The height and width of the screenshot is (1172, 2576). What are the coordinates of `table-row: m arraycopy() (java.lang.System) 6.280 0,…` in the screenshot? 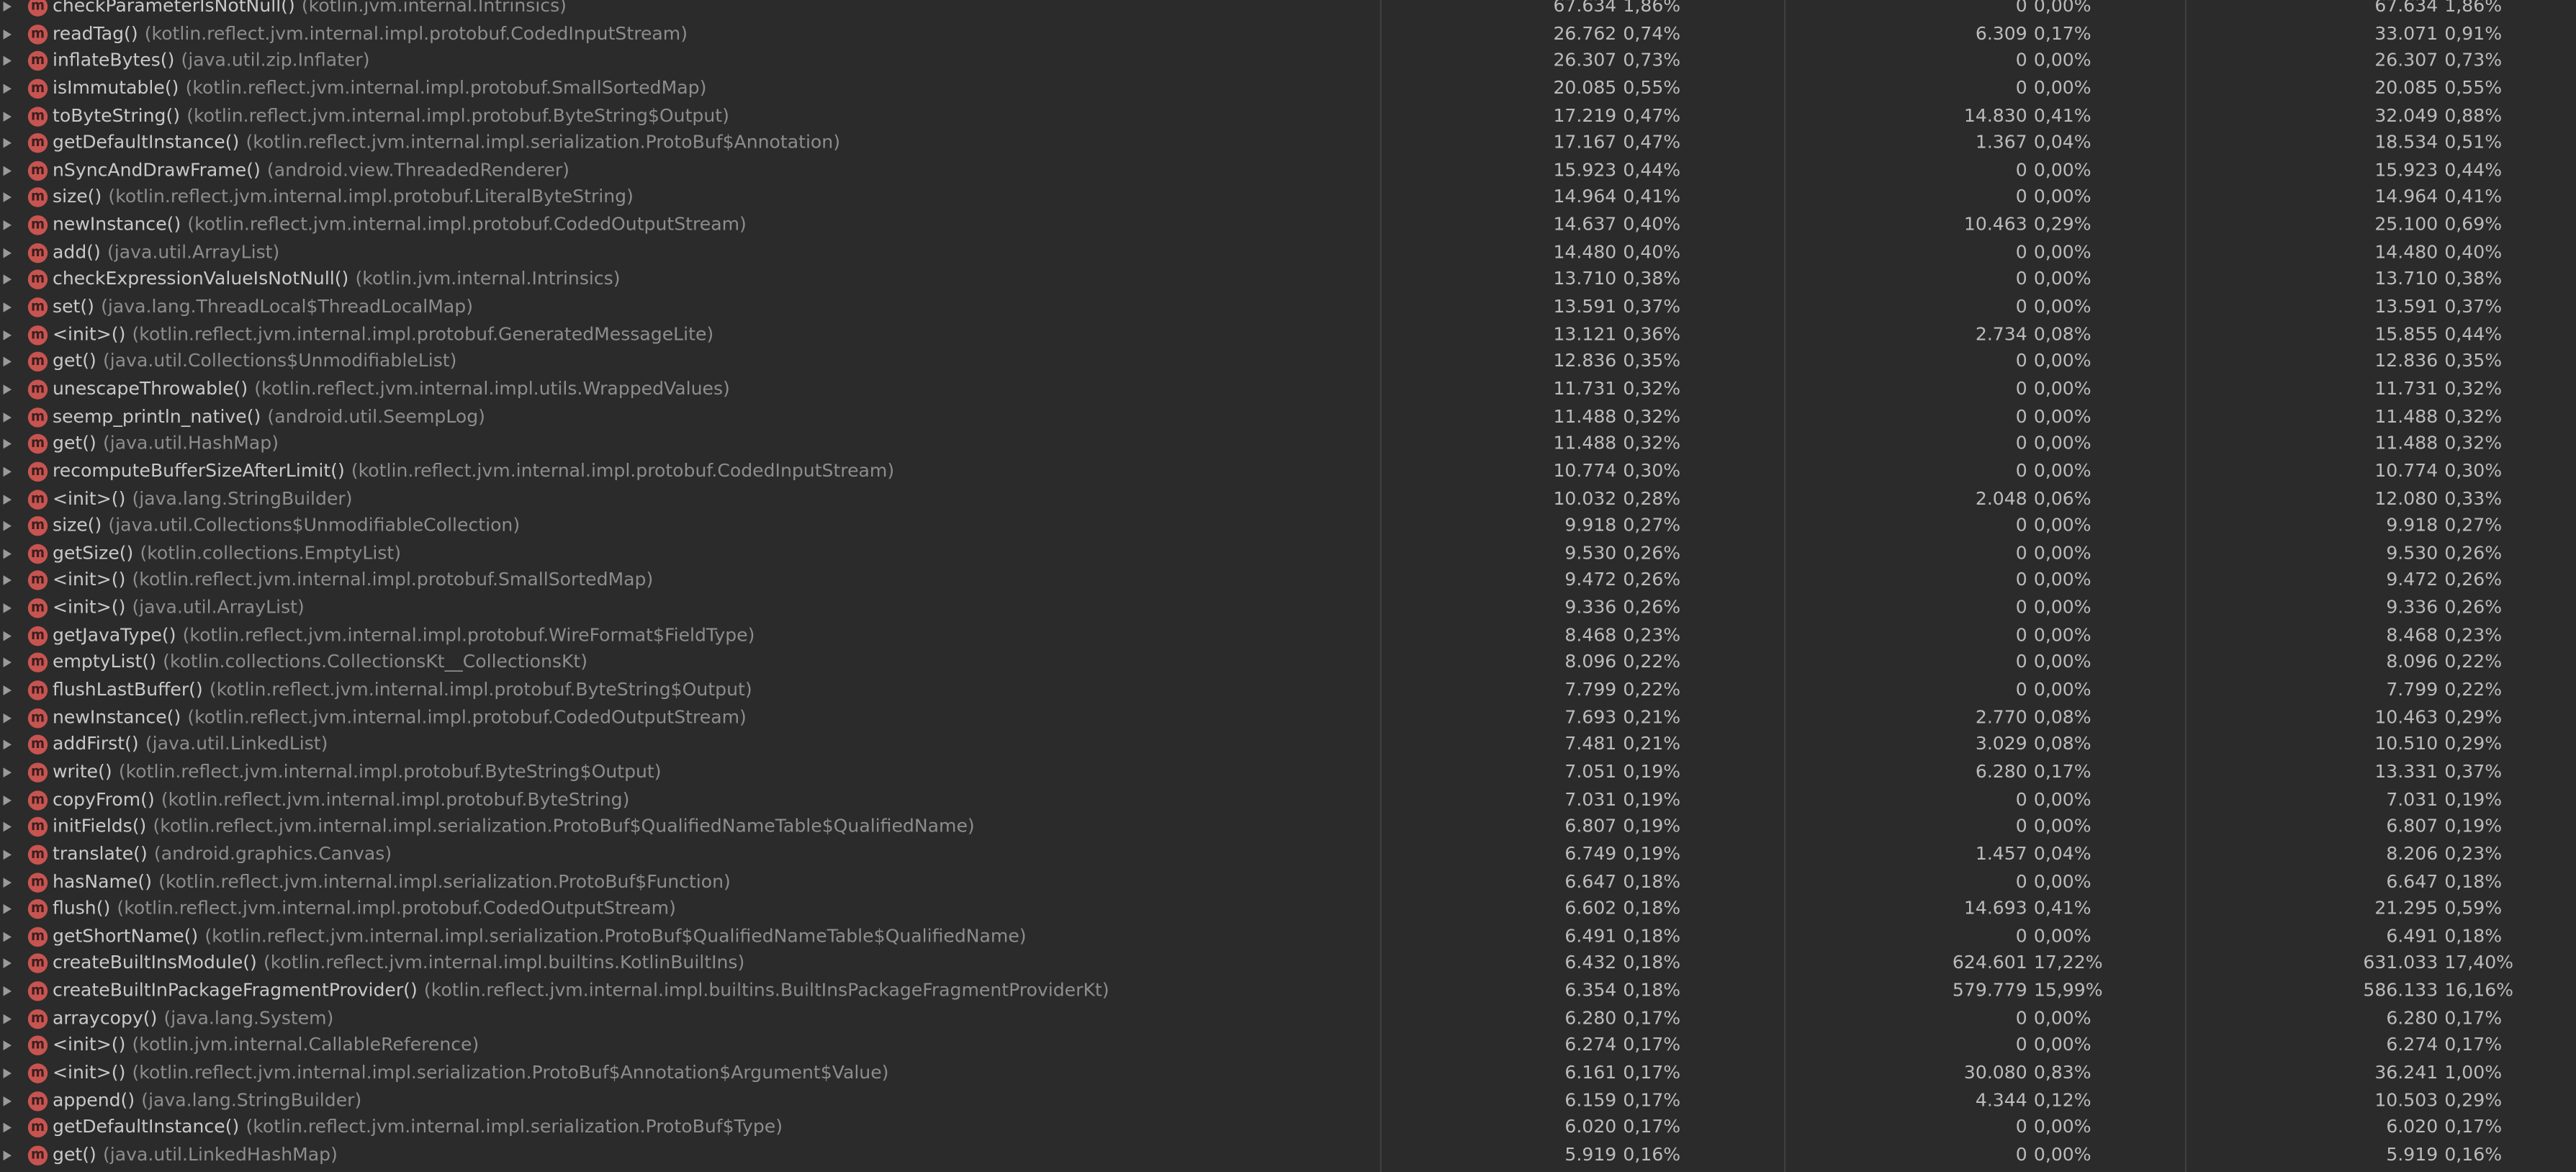 It's located at (1288, 1020).